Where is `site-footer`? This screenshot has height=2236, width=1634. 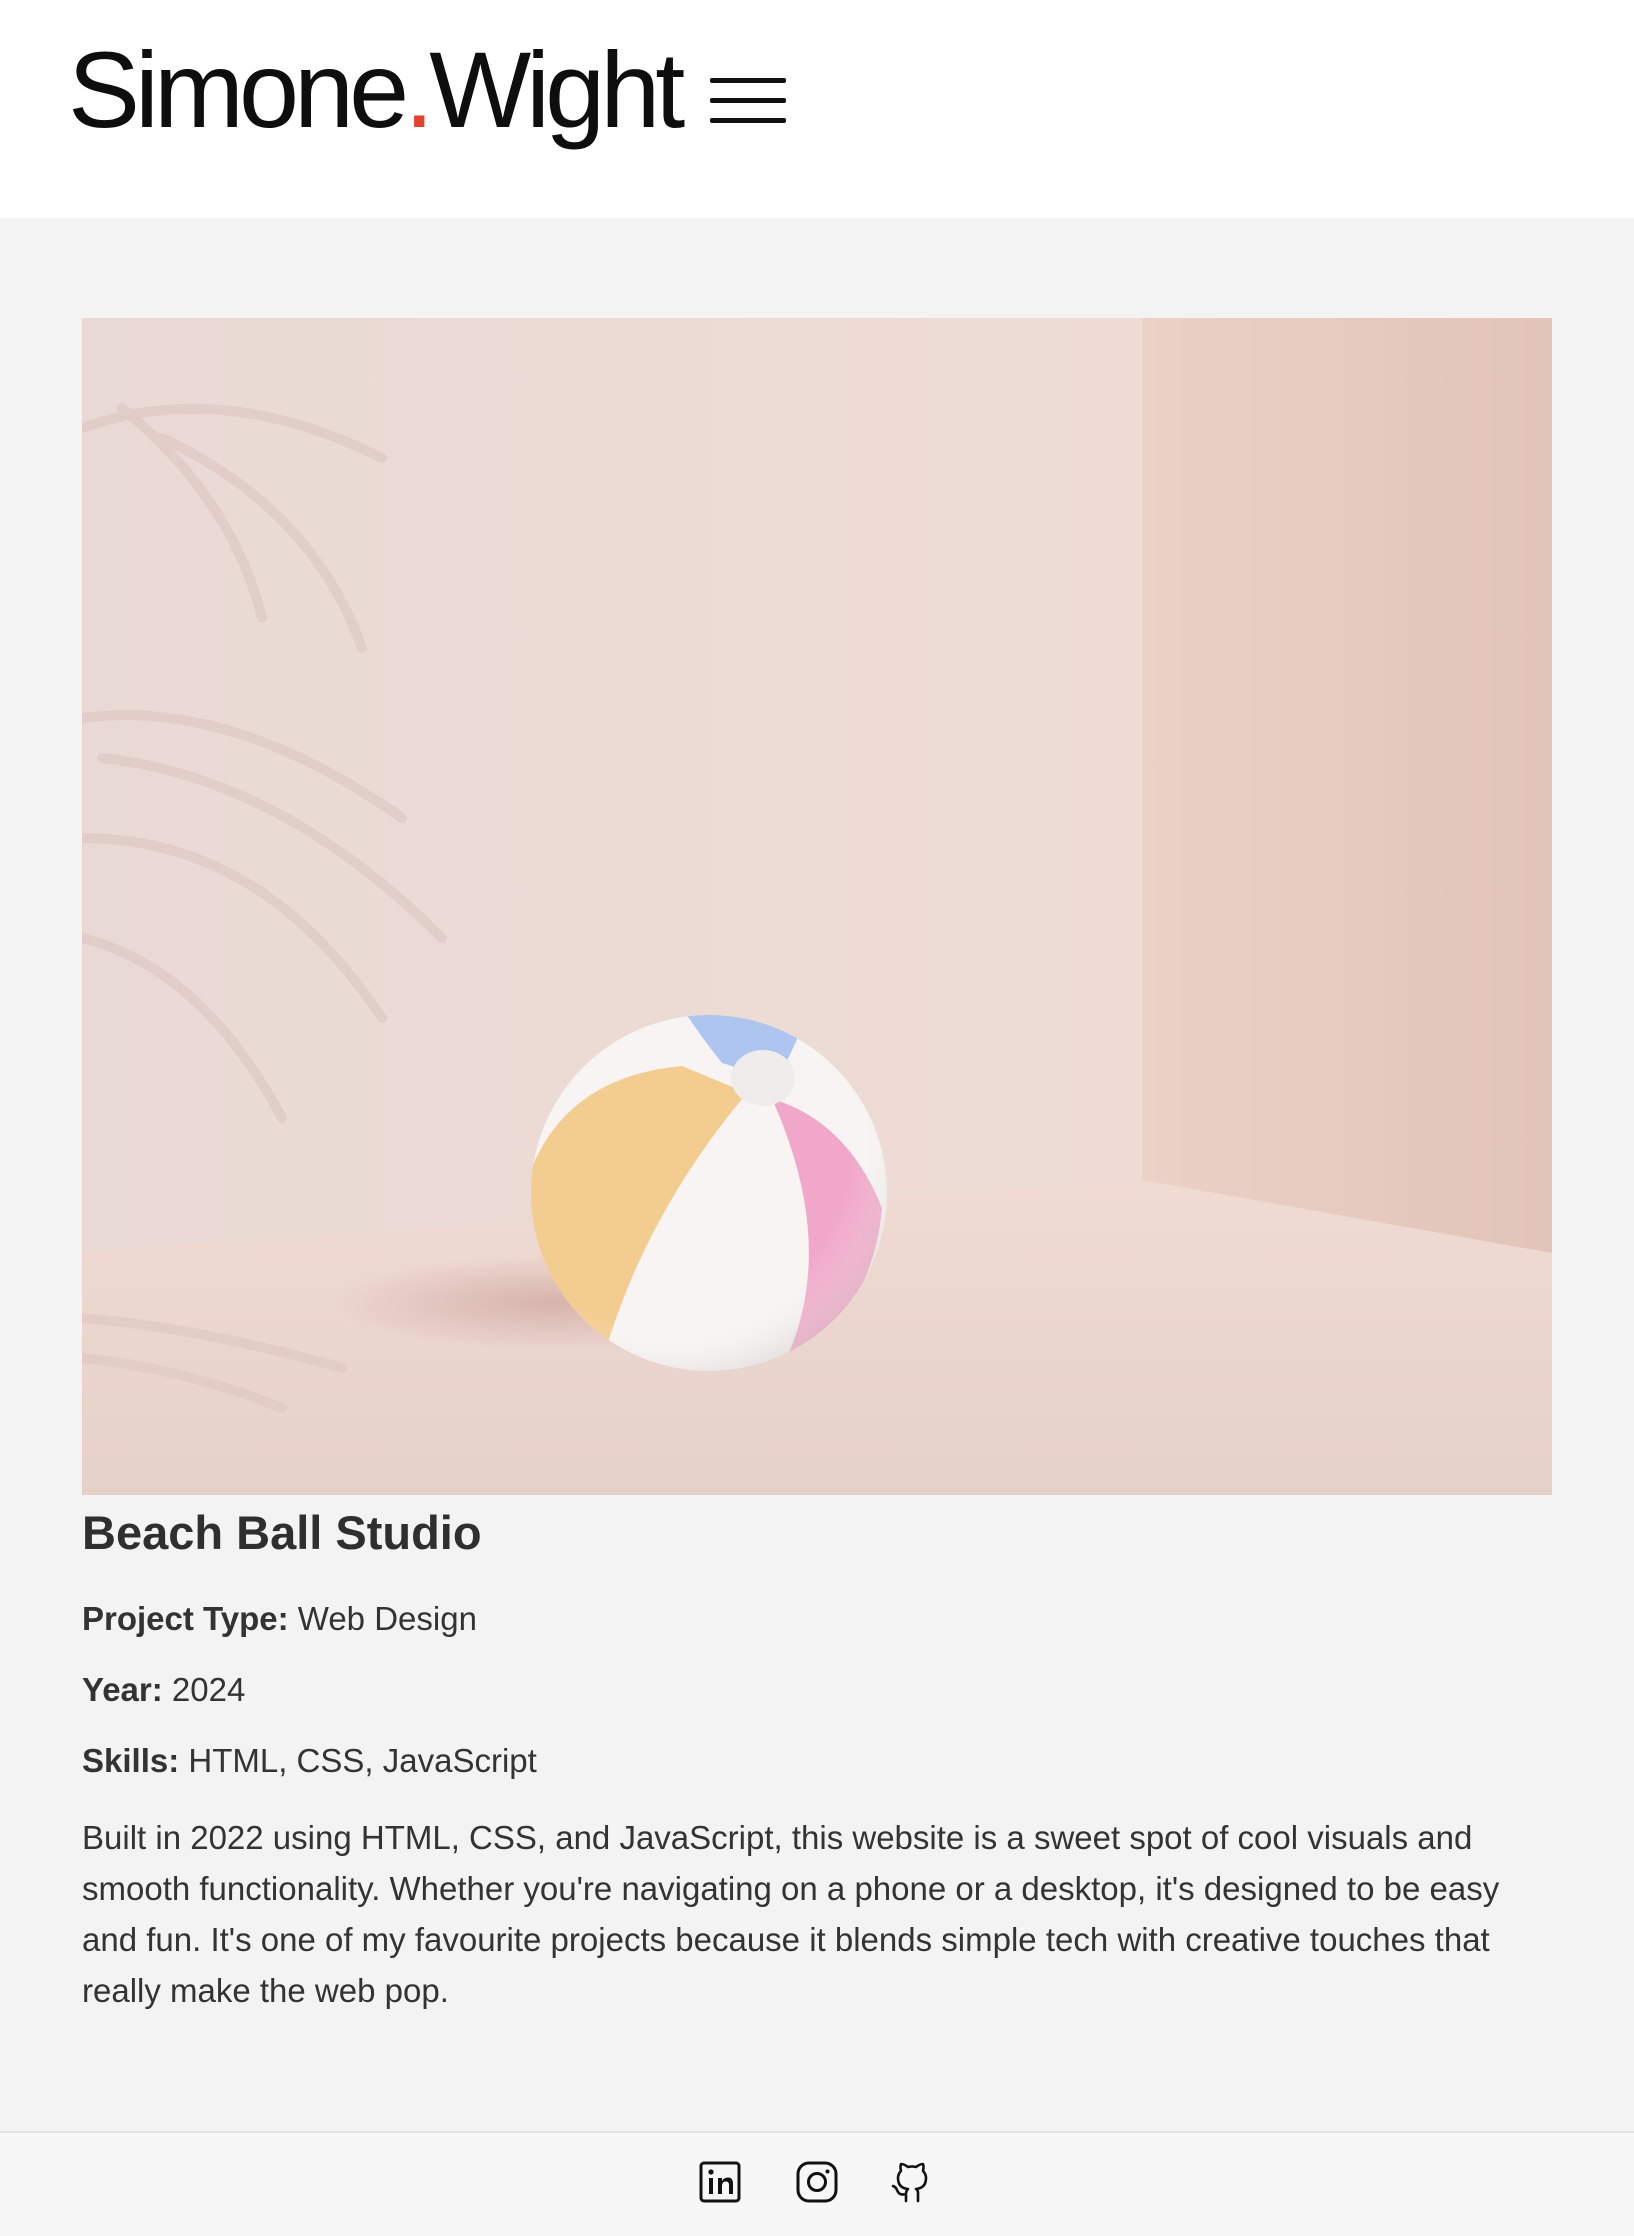
site-footer is located at coordinates (817, 2183).